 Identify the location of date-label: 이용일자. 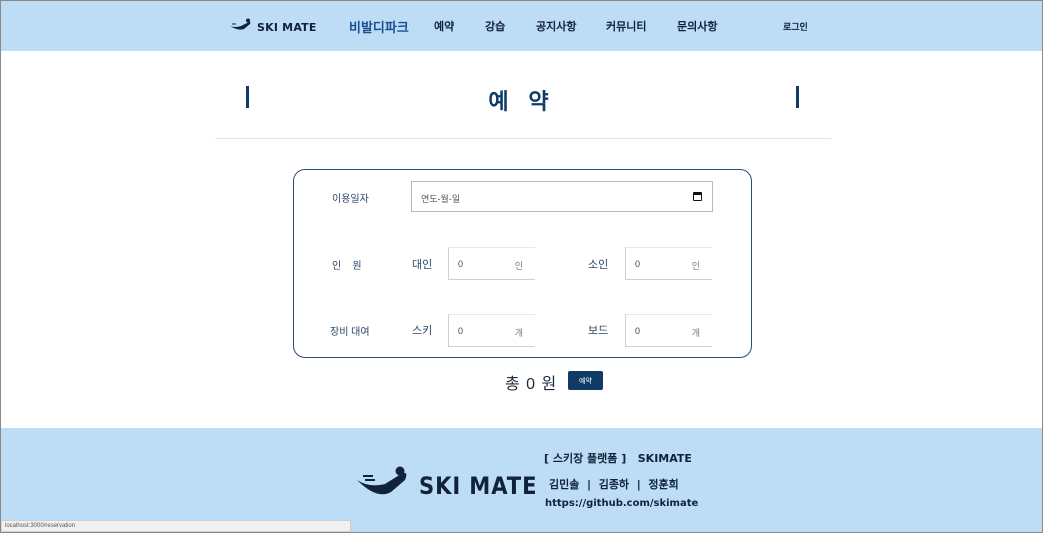
(350, 199).